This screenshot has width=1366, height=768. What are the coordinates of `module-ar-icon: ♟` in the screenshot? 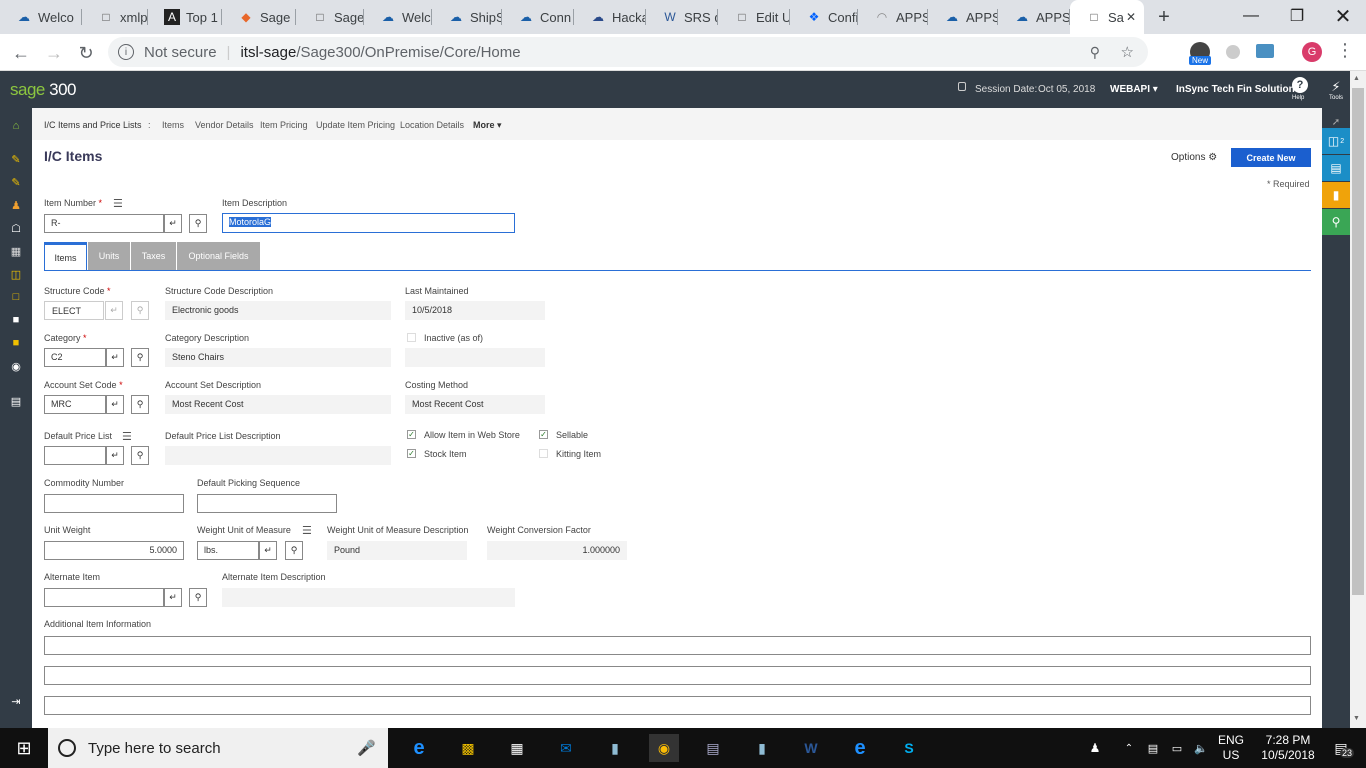 It's located at (16, 205).